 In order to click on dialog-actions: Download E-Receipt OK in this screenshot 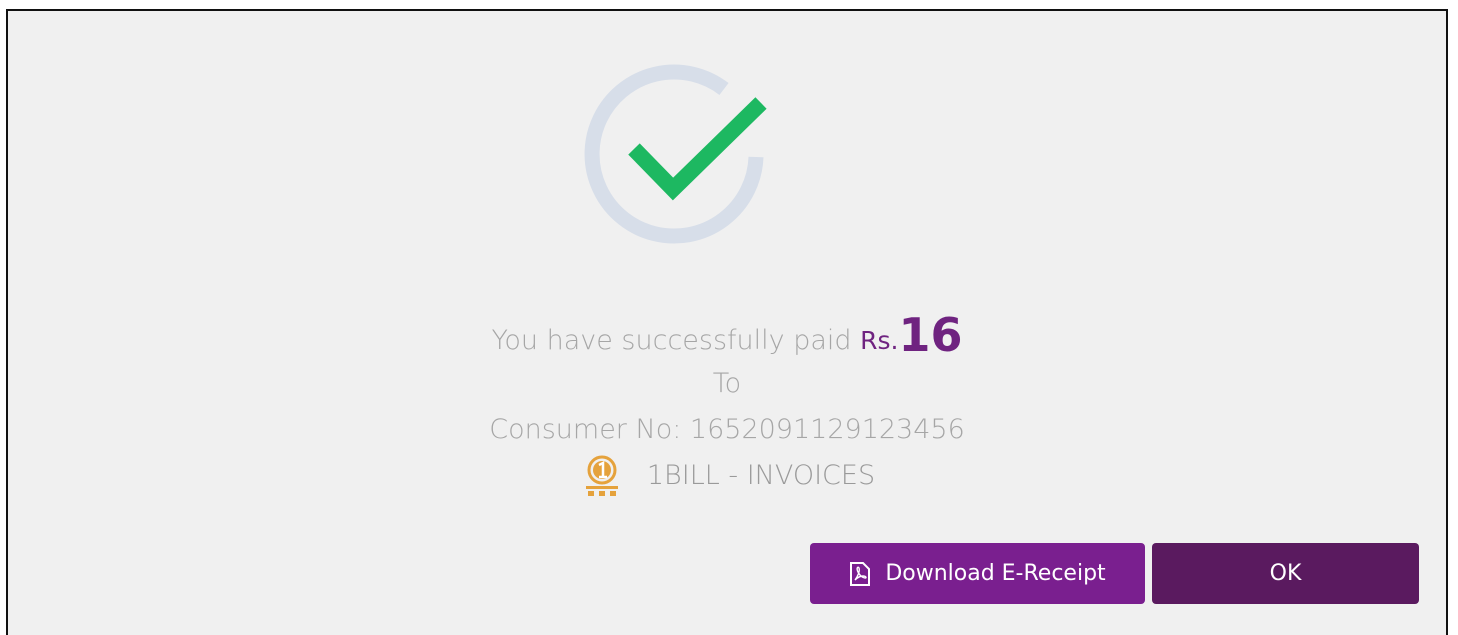, I will do `click(1114, 573)`.